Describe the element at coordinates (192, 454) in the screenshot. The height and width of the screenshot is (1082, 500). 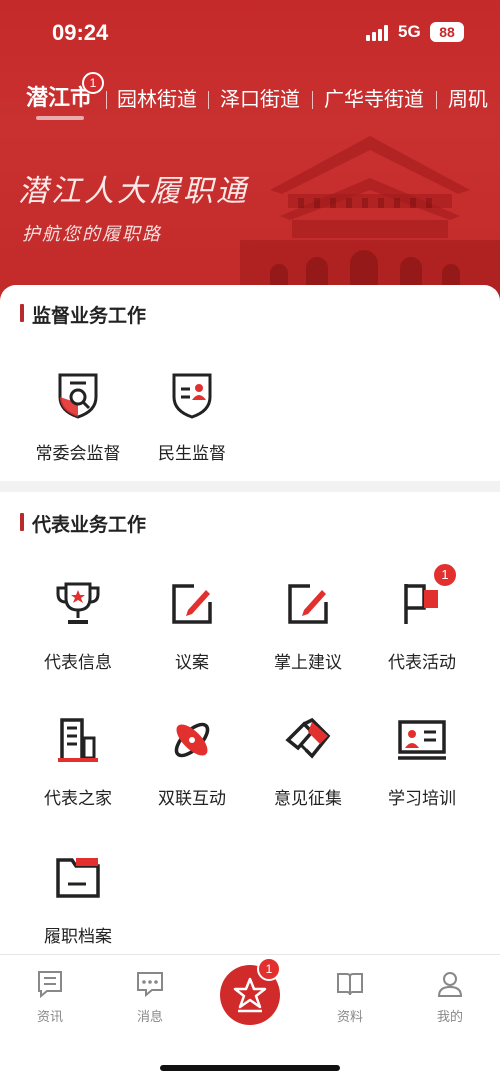
I see `grid-item-label: 民生监督` at that location.